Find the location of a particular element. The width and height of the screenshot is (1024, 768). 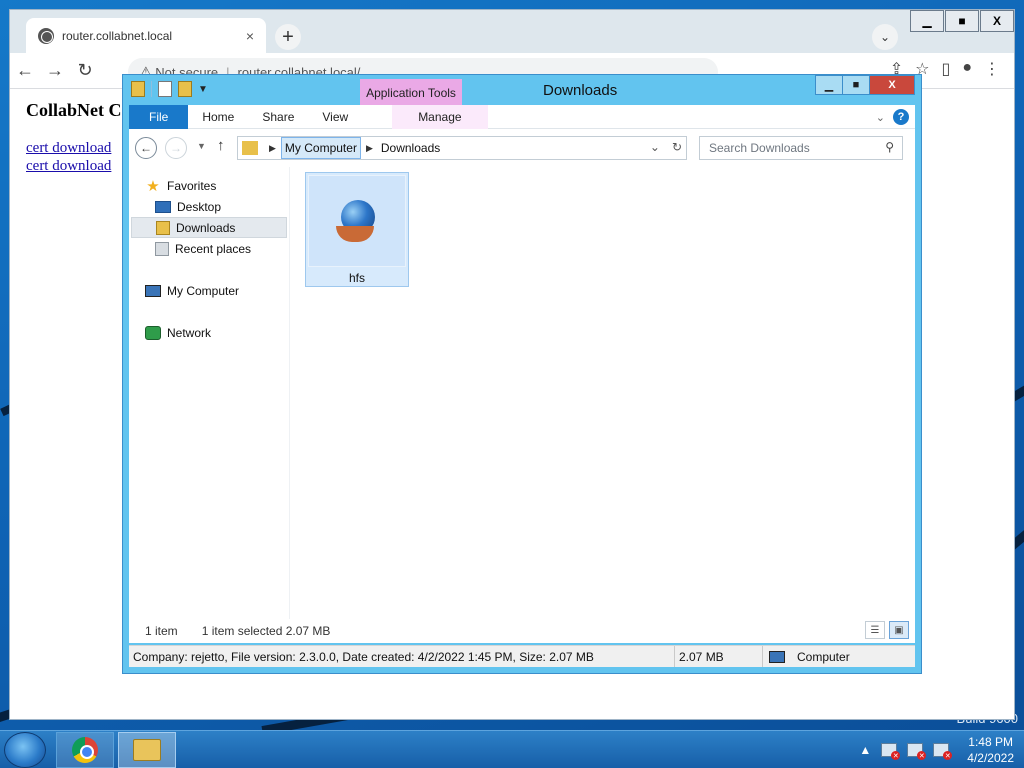

action-center-icon: ✕ is located at coordinates (891, 751).